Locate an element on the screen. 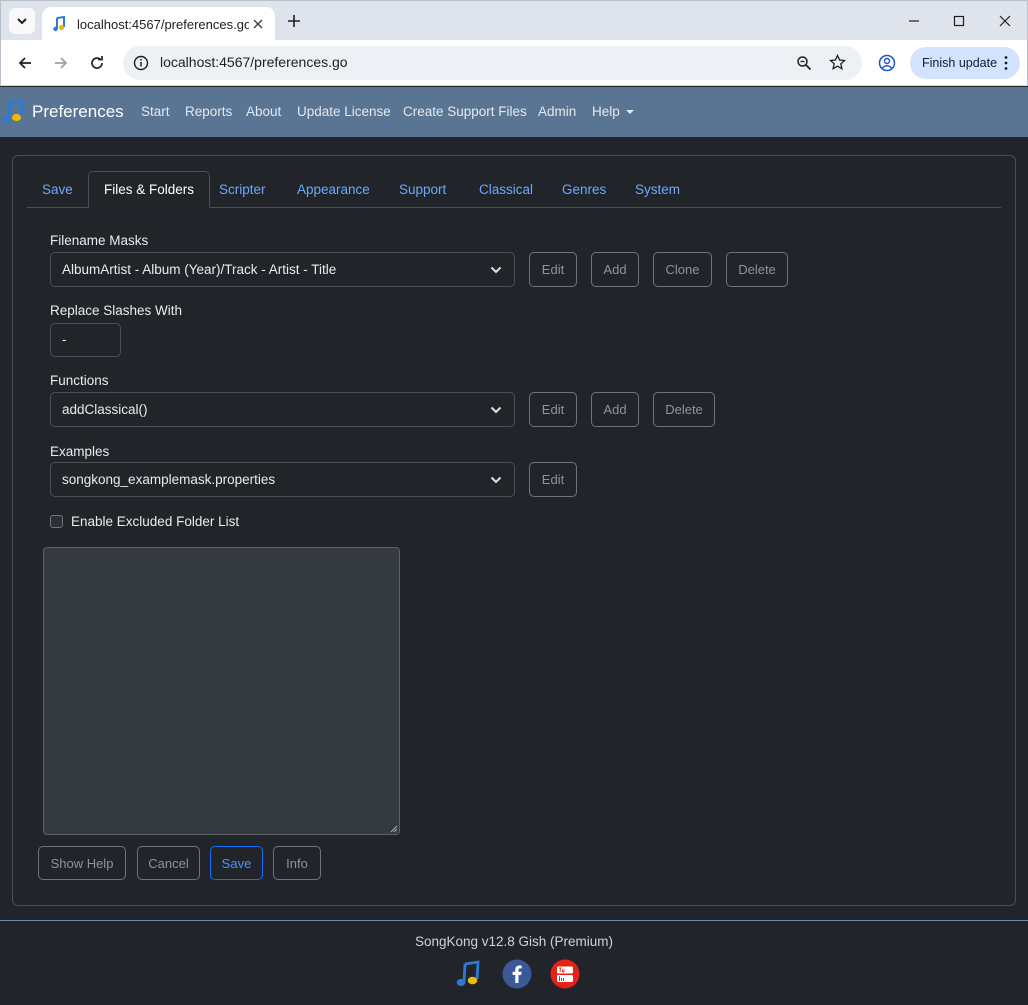 The image size is (1028, 1005). filename-masks-label: Filename Masks is located at coordinates (99, 240).